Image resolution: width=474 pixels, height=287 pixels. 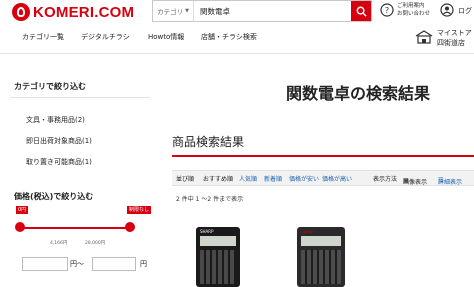 What do you see at coordinates (323, 156) in the screenshot?
I see `section-underline` at bounding box center [323, 156].